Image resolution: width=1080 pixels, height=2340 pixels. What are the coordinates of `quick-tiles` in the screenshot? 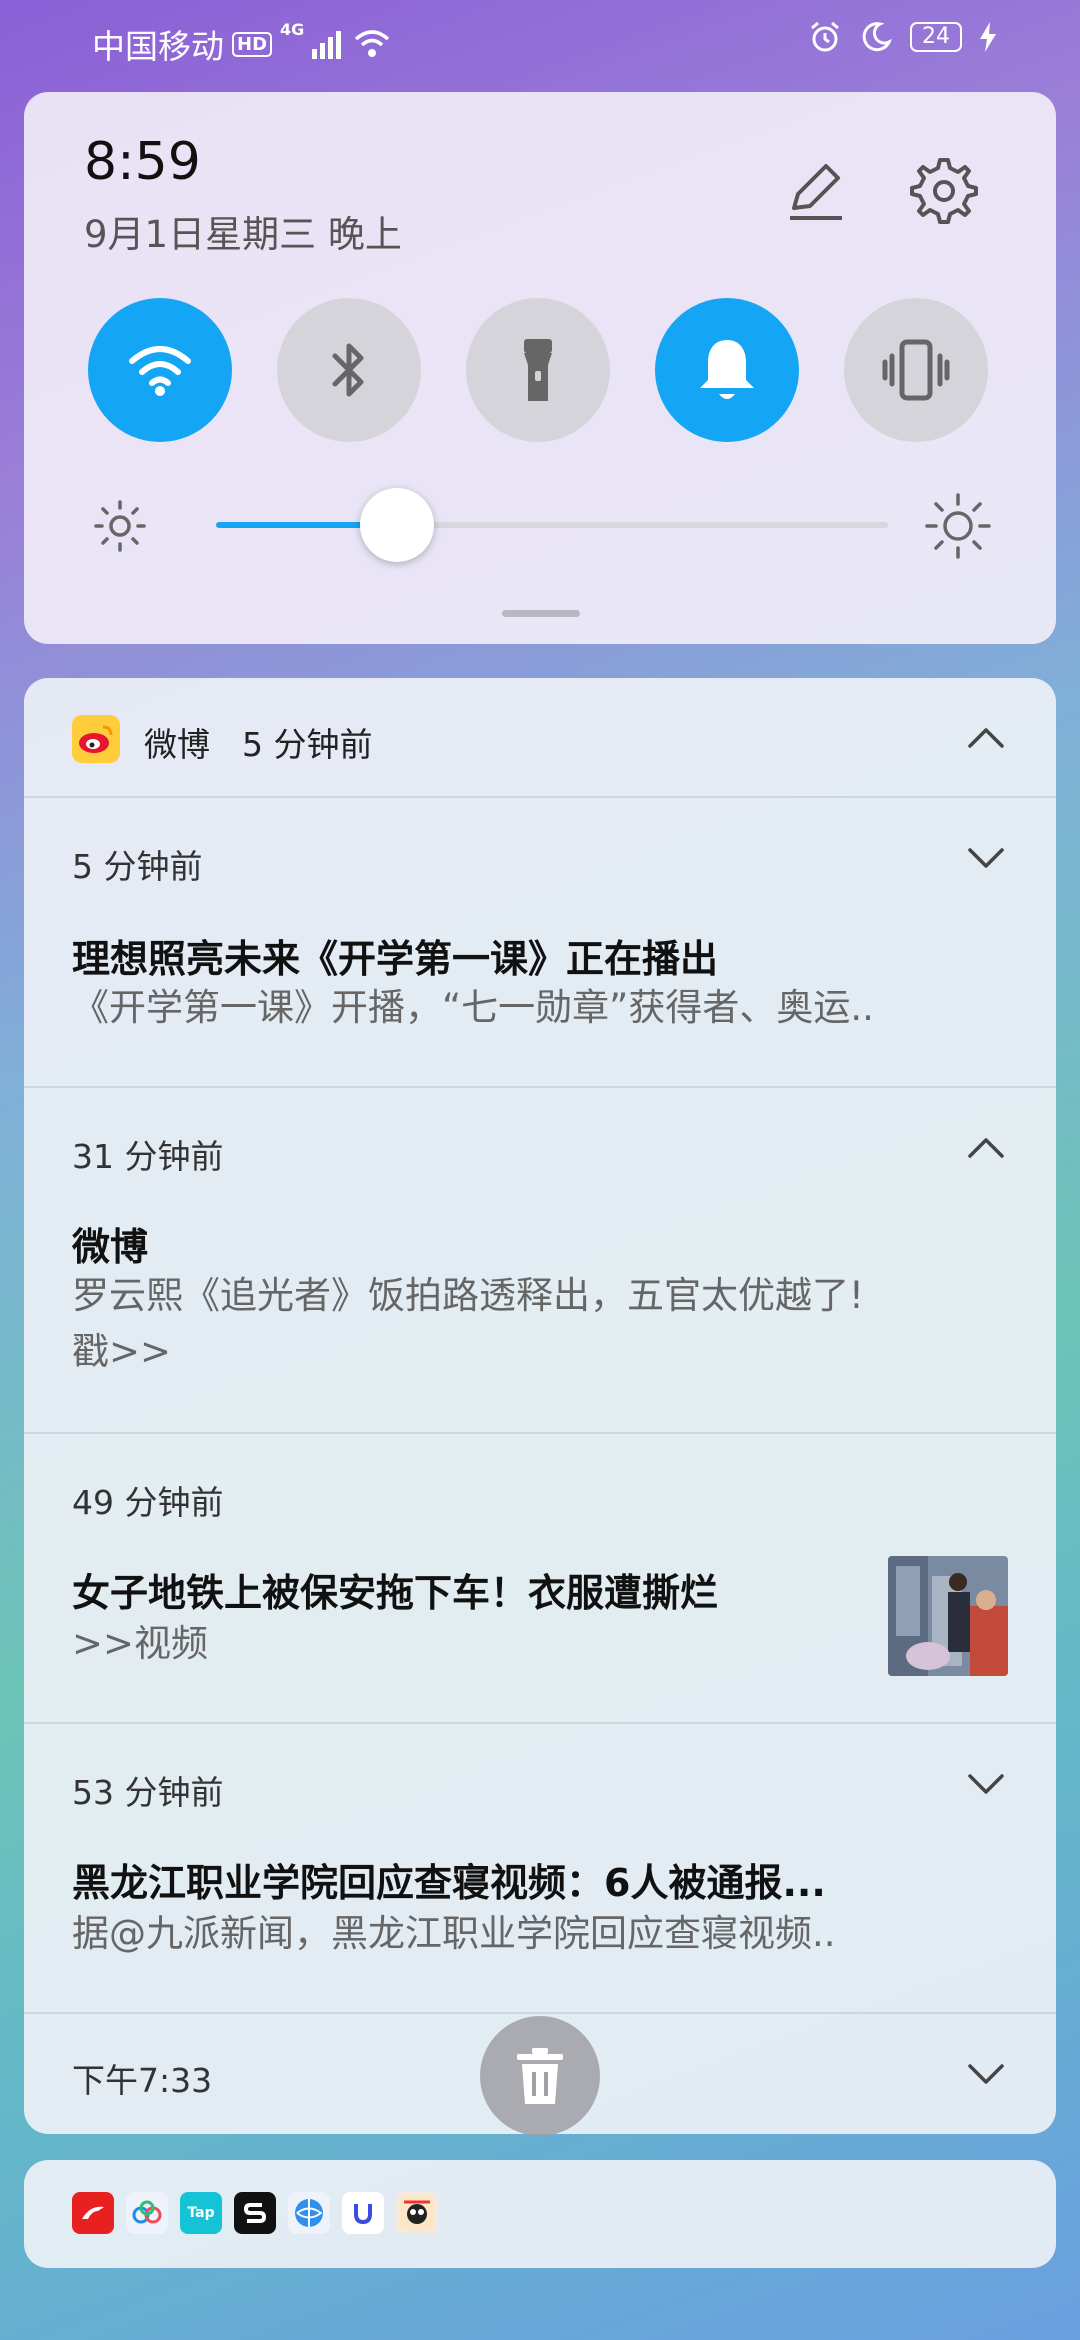 It's located at (538, 370).